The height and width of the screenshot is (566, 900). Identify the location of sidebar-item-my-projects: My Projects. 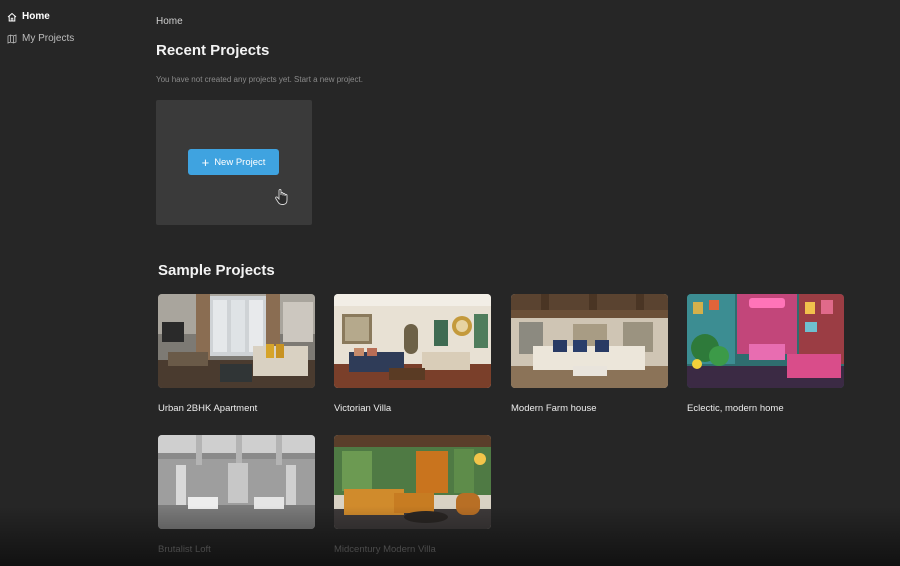
(40, 38).